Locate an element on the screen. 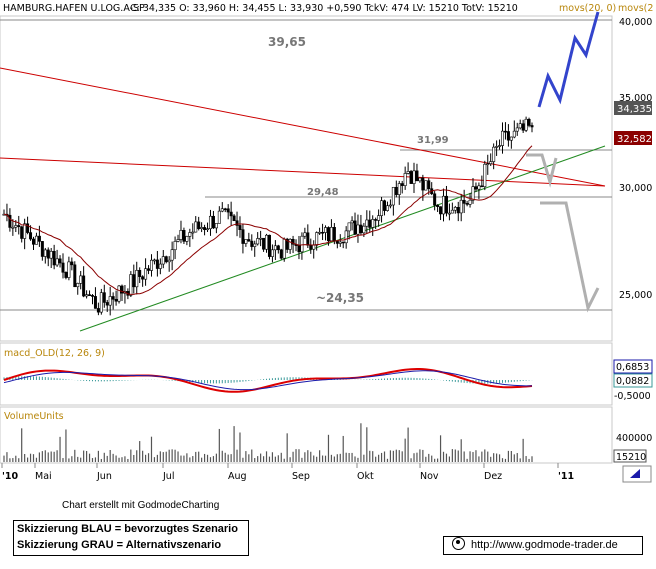  time-label: Jun is located at coordinates (104, 476).